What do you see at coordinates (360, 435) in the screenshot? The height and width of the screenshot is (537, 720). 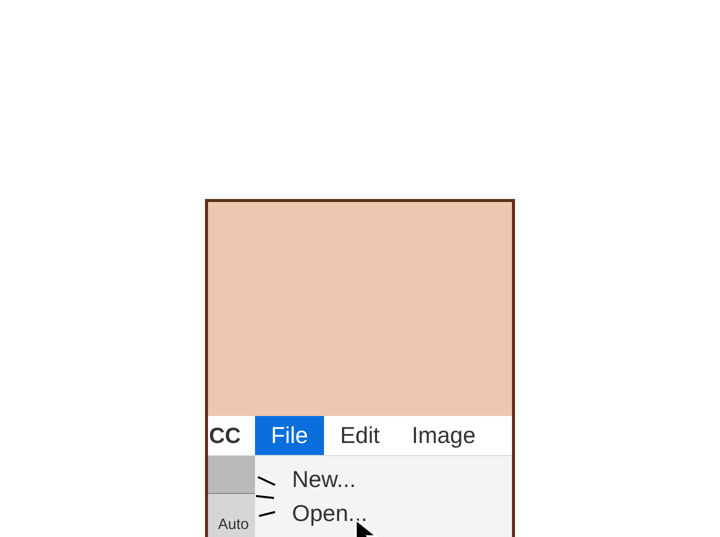 I see `menu-item: Edit` at bounding box center [360, 435].